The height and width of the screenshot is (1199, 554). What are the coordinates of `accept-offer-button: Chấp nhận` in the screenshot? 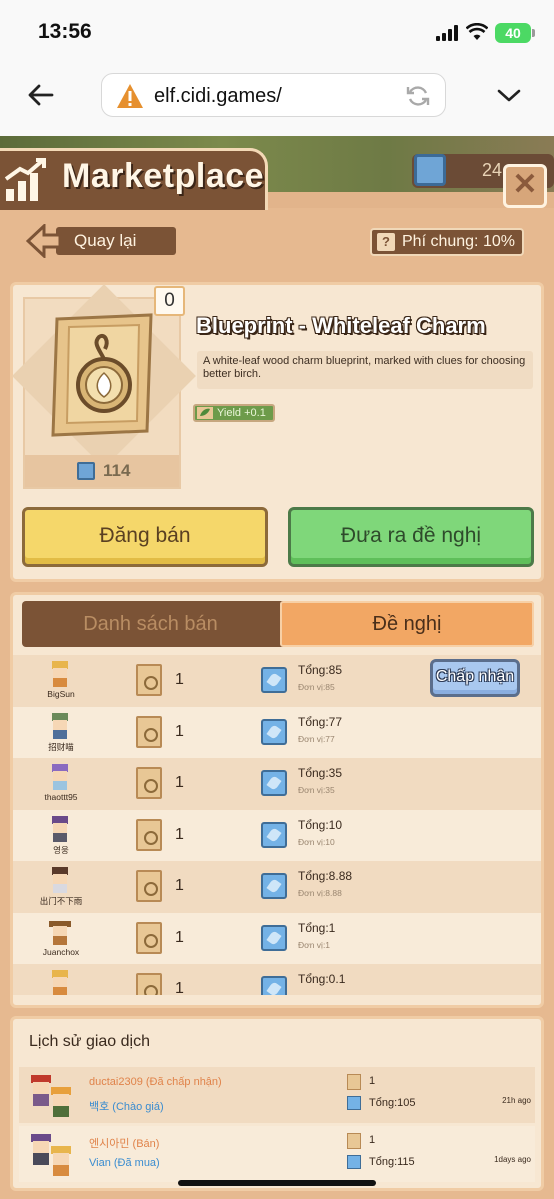 It's located at (475, 678).